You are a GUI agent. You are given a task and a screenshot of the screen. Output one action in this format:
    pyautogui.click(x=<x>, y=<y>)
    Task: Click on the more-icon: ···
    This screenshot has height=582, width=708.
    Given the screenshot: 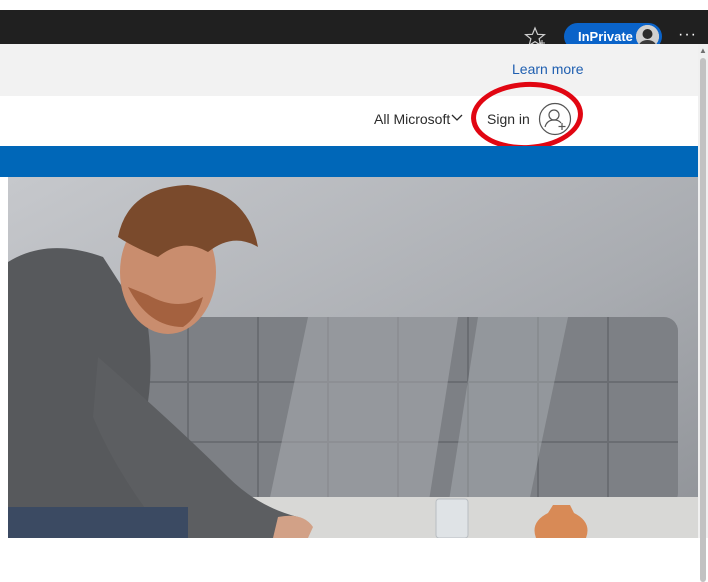 What is the action you would take?
    pyautogui.click(x=687, y=35)
    